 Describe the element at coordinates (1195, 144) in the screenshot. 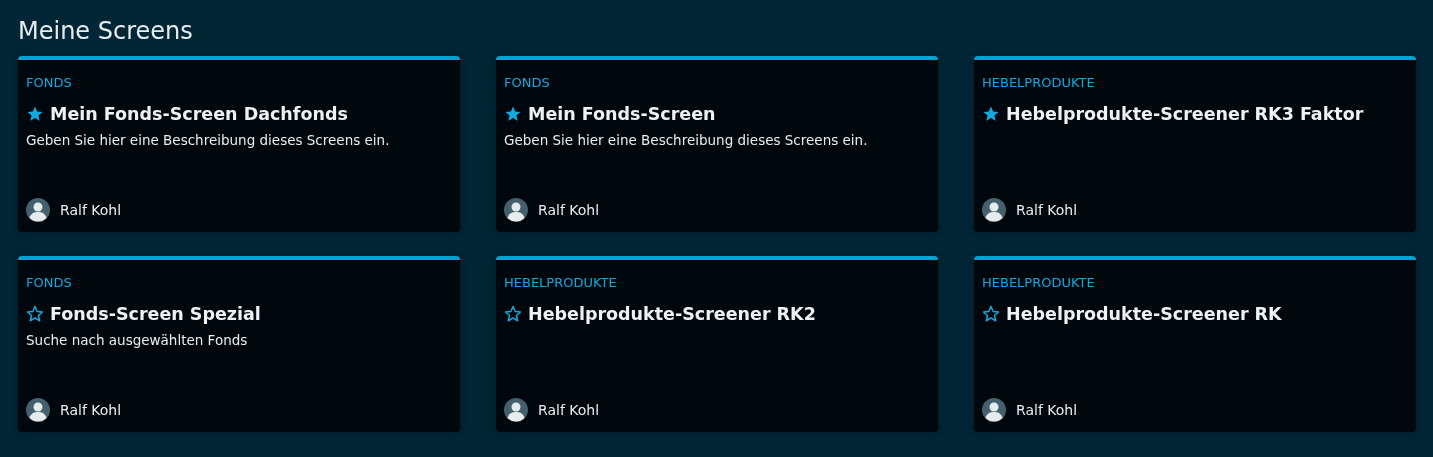

I see `screen-card: HEBELPRODUKTE Hebelprodukte-Screener RK3 Faktor Ralf Kohl` at that location.